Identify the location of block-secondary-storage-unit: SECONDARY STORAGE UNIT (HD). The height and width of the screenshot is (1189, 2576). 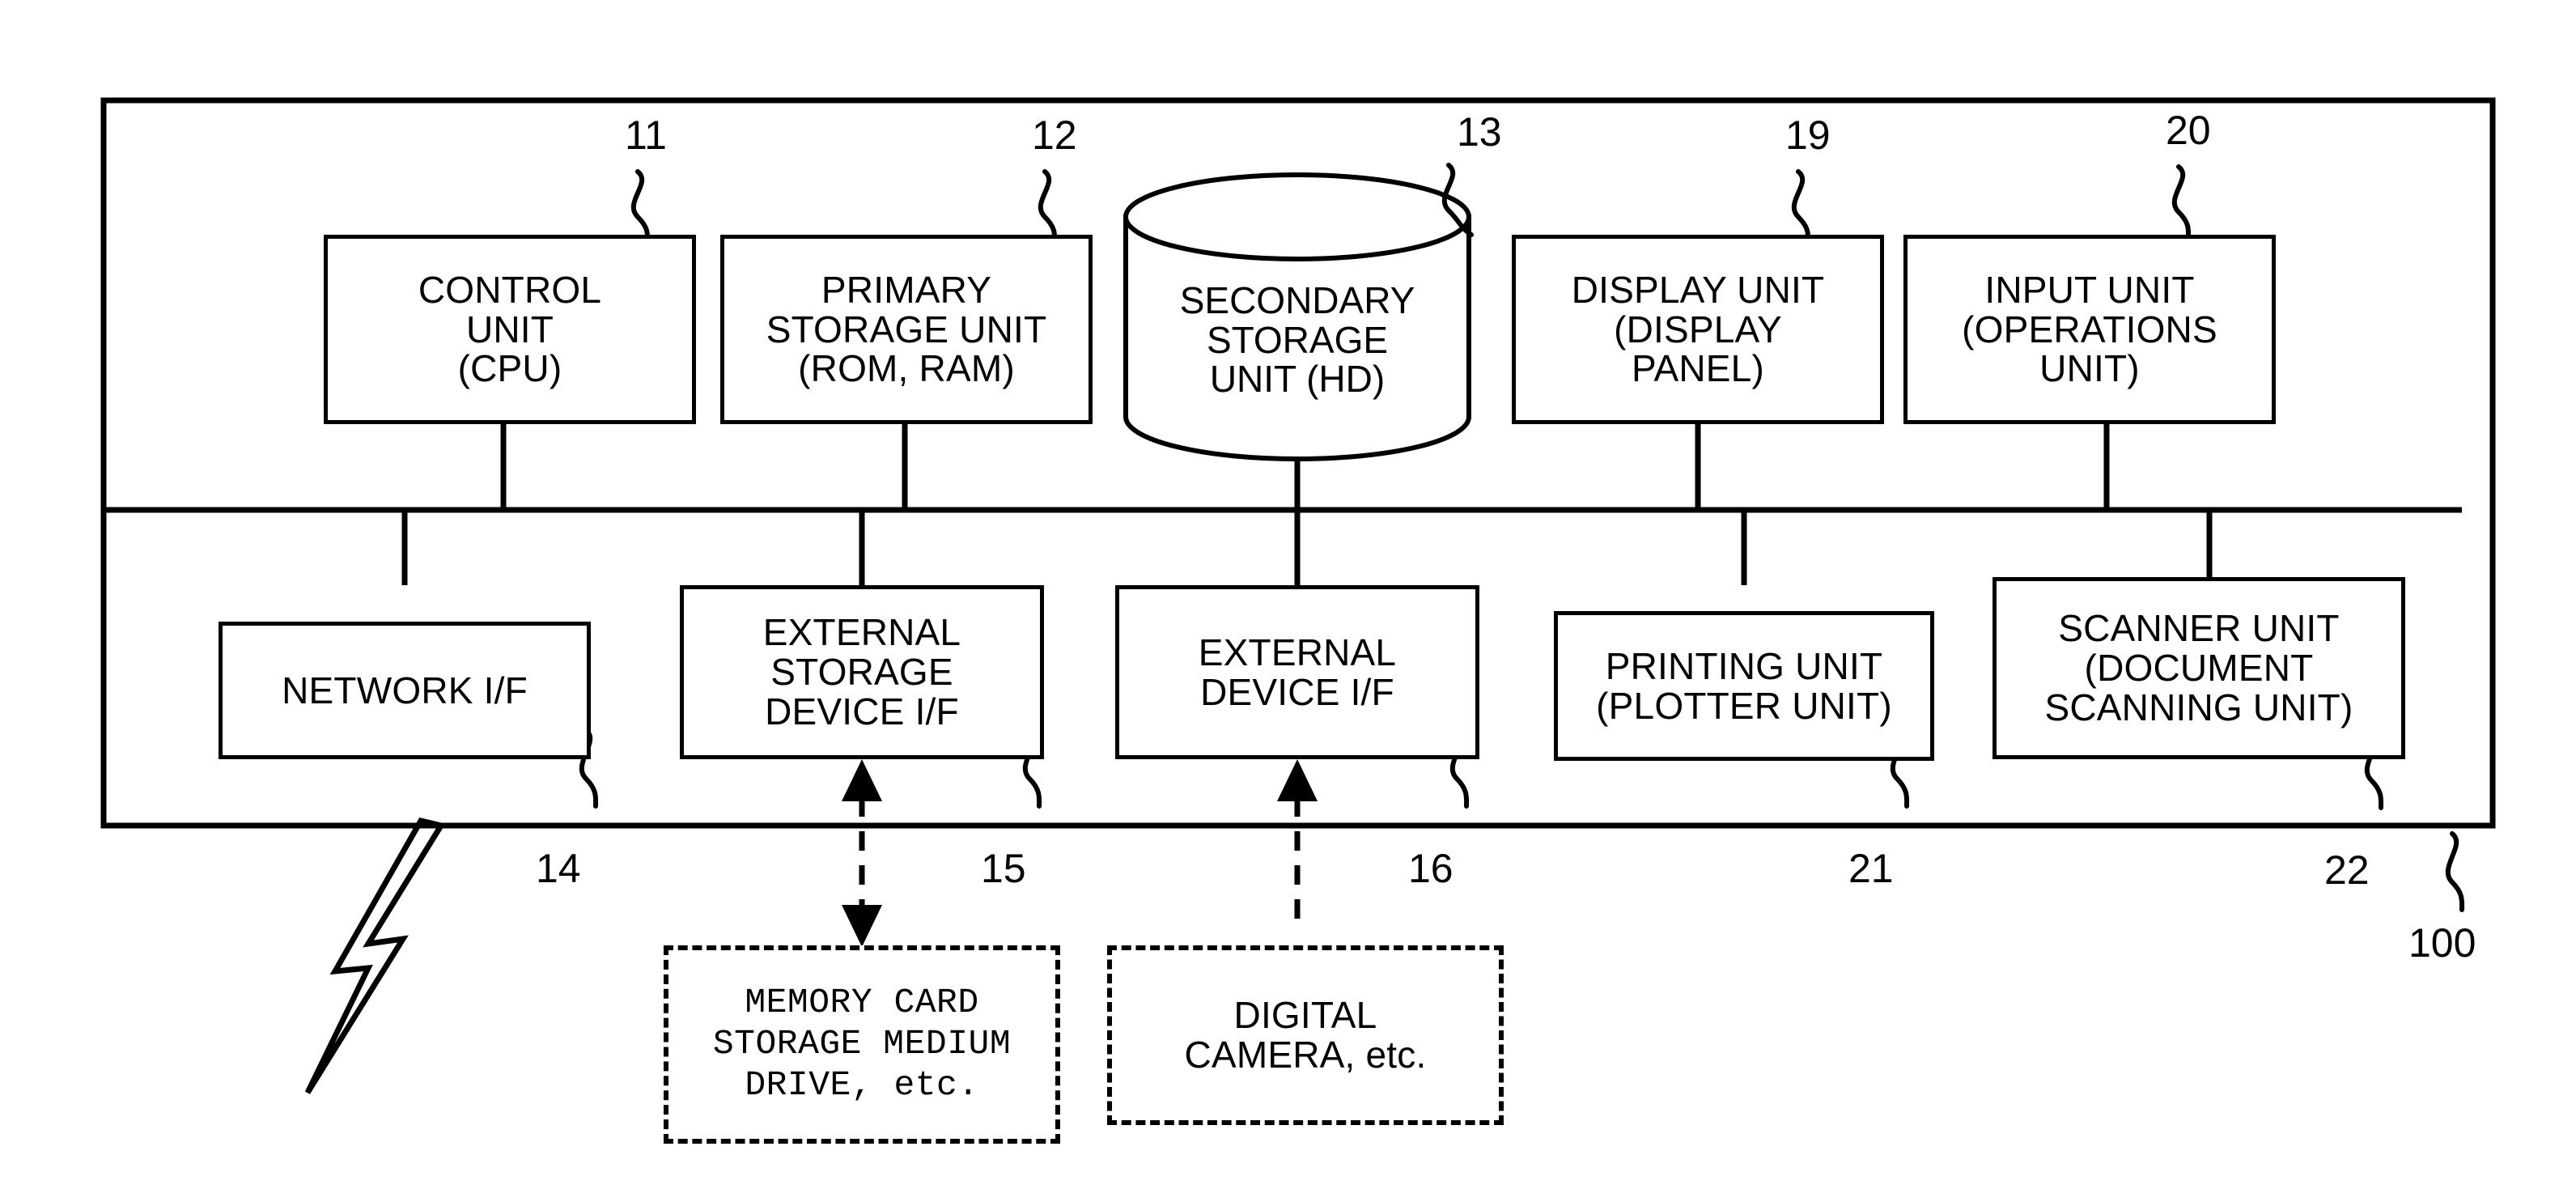
(1297, 340).